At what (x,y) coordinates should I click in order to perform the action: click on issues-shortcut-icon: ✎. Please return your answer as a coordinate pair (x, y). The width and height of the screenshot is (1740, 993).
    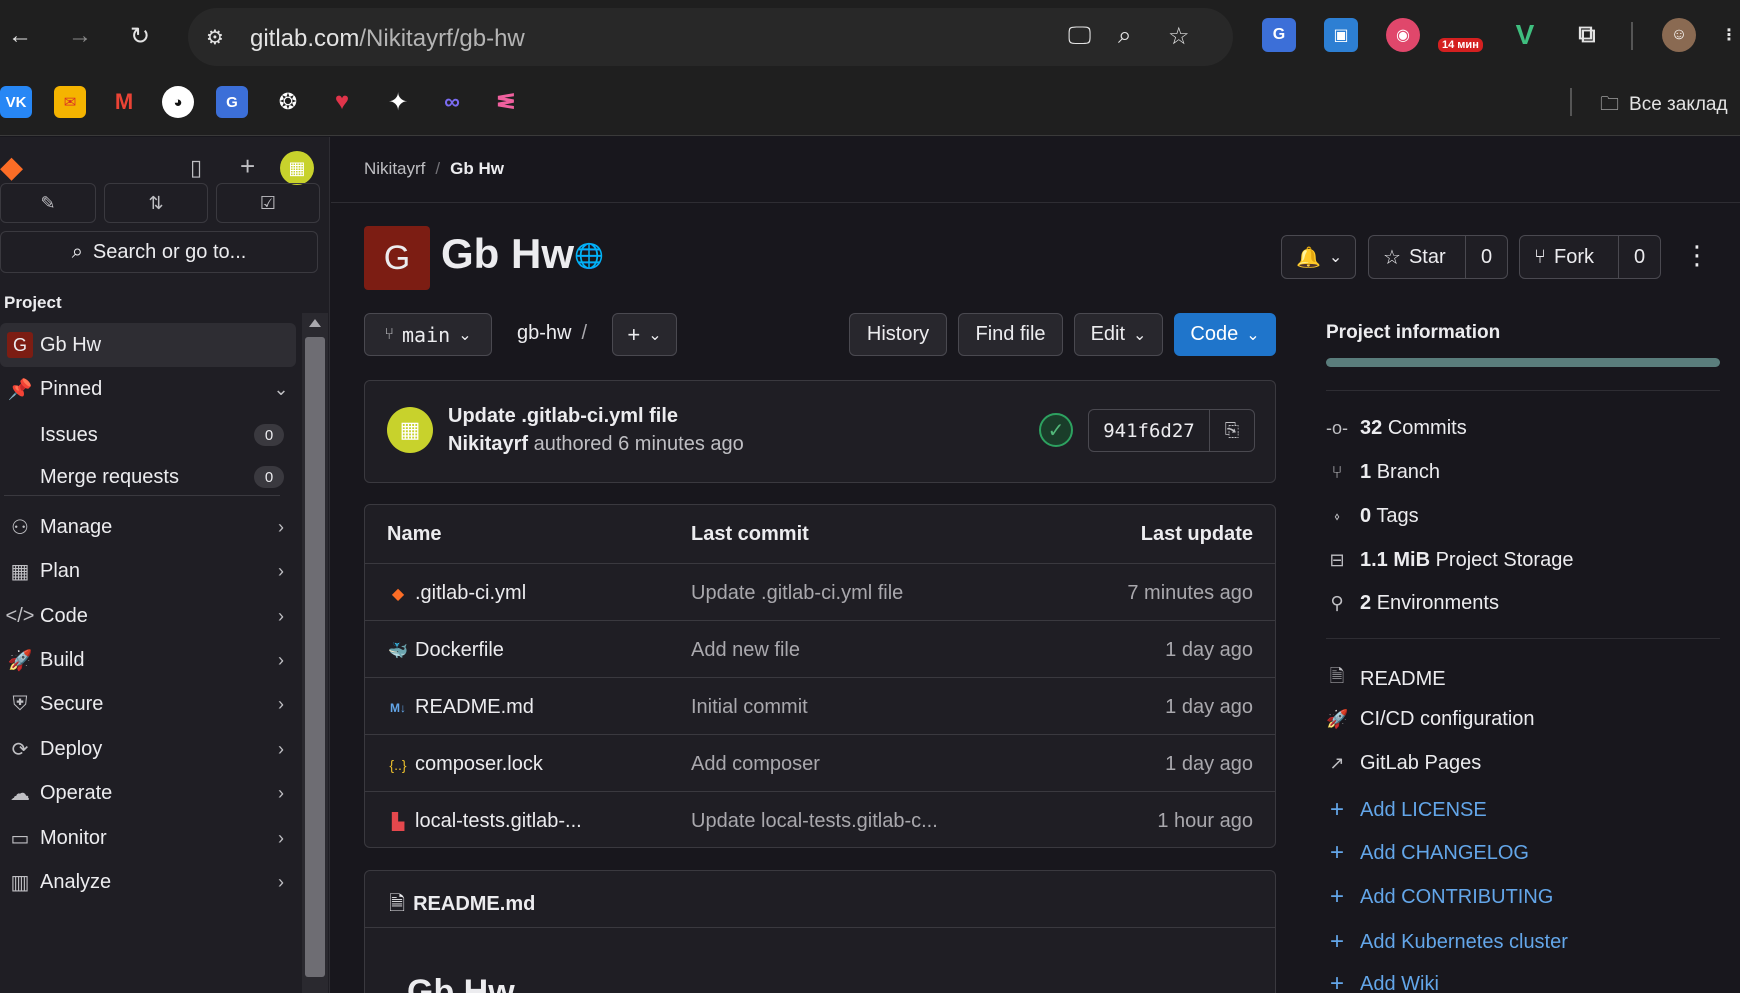
    Looking at the image, I should click on (48, 203).